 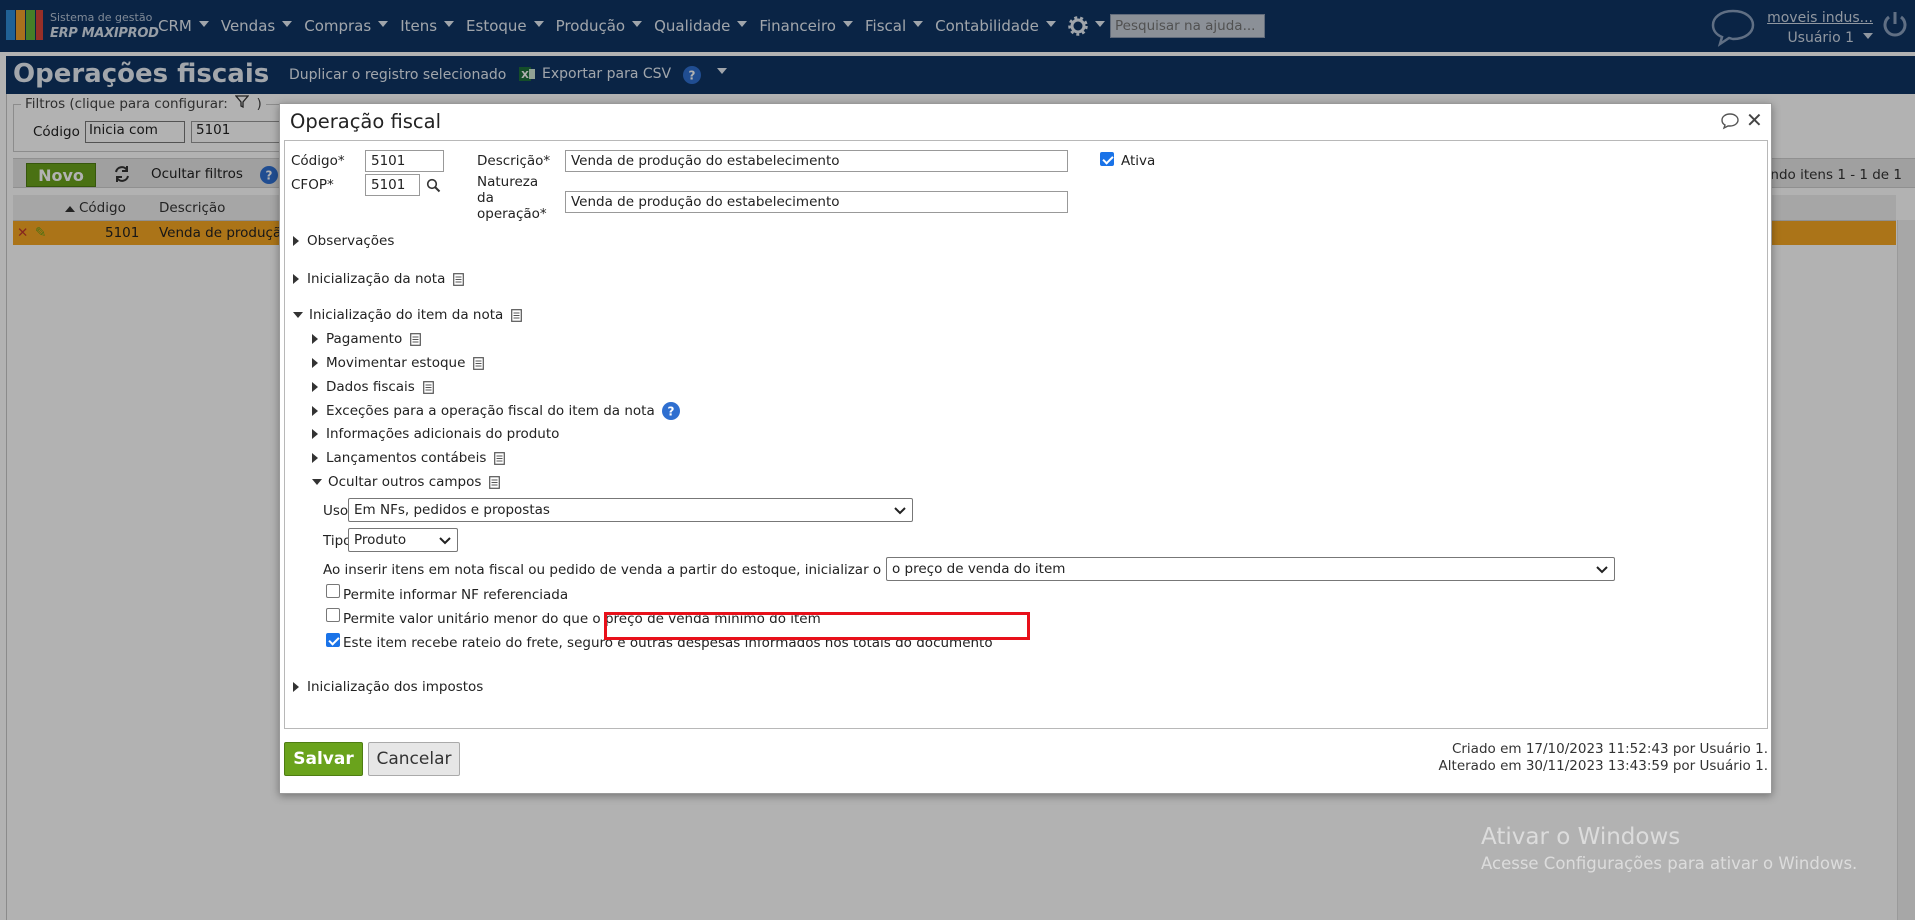 I want to click on section-label: Inicialização do item da nota, so click(x=406, y=315).